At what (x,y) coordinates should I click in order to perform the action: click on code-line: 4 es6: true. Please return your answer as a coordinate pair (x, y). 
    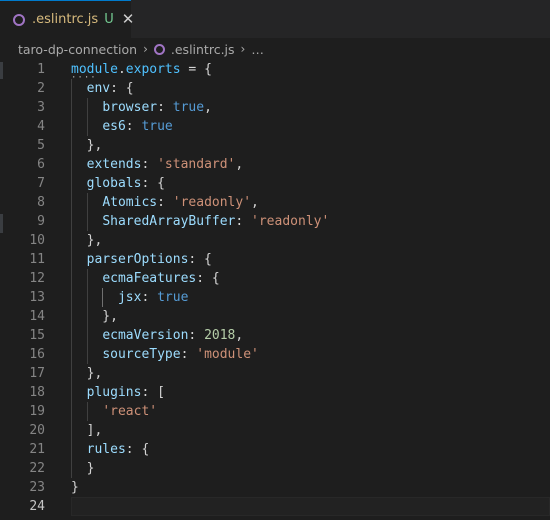
    Looking at the image, I should click on (275, 126).